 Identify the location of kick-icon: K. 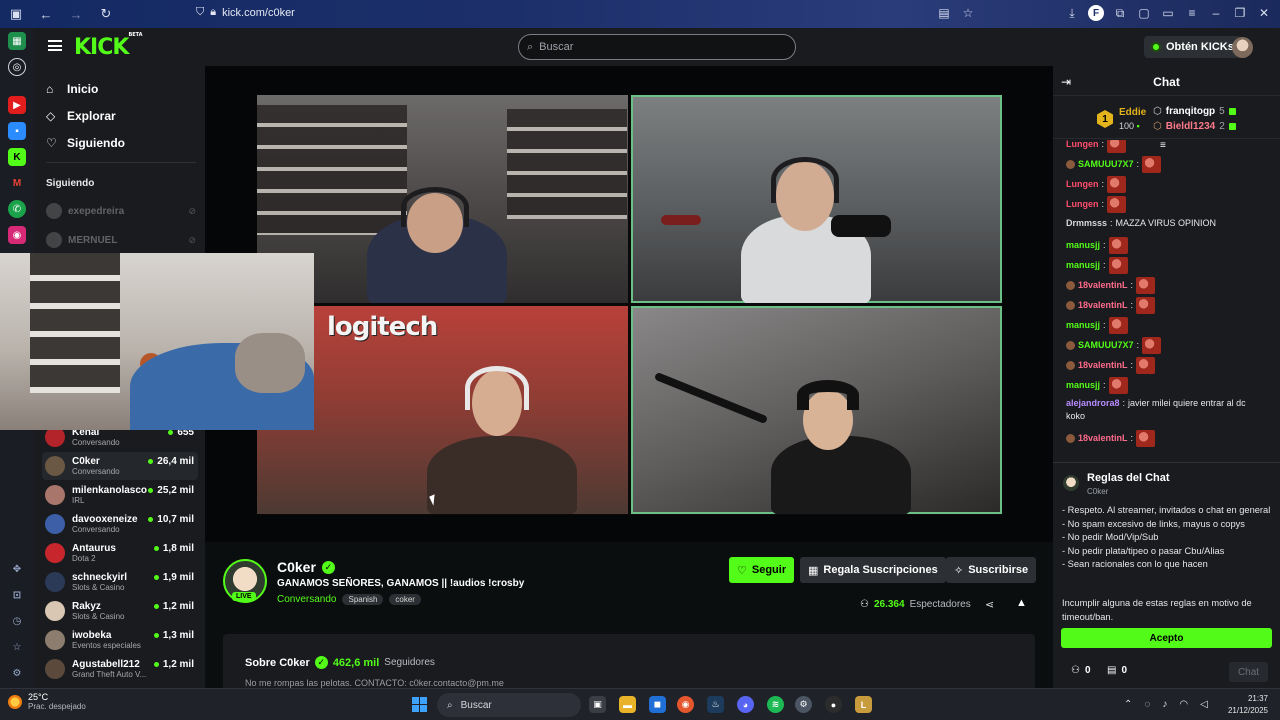
(17, 157).